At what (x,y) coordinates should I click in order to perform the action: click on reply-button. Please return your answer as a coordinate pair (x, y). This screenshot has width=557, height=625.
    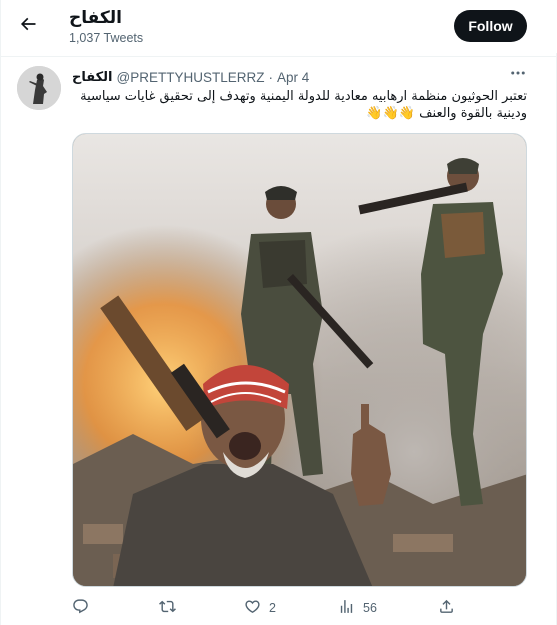
    Looking at the image, I should click on (80, 608).